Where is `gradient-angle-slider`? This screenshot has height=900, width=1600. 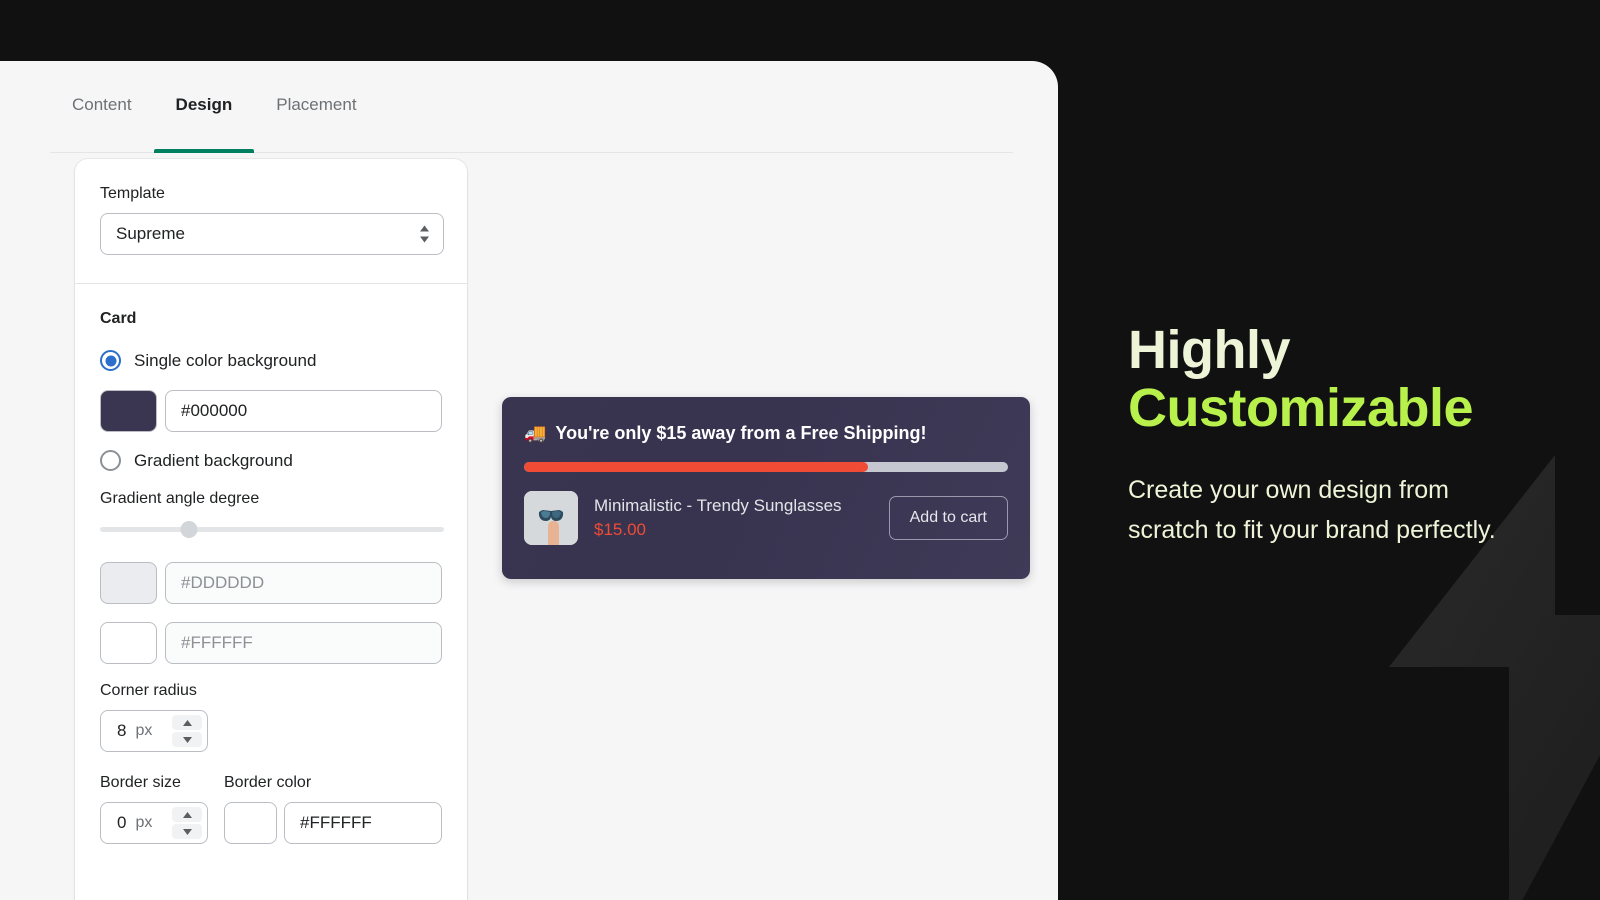
gradient-angle-slider is located at coordinates (272, 529).